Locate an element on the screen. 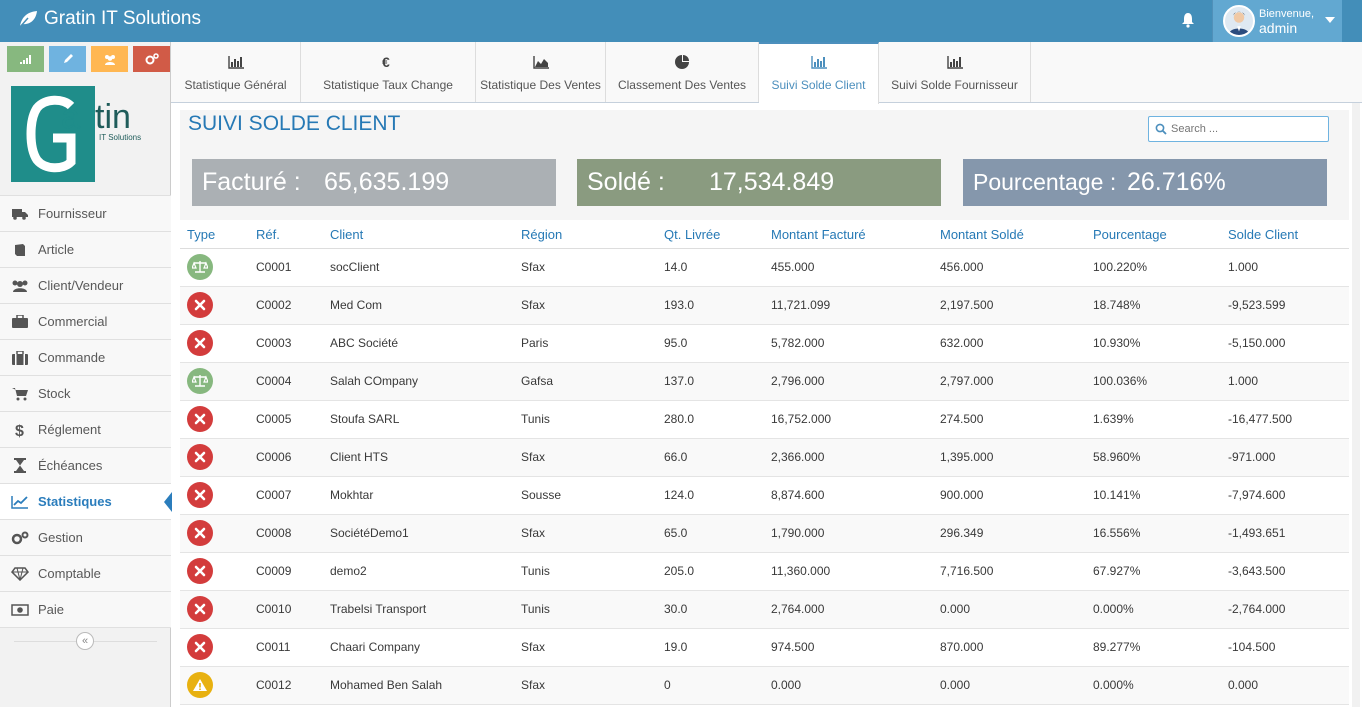 This screenshot has height=707, width=1362. sidebar-item-gestion: Gestion is located at coordinates (85, 538).